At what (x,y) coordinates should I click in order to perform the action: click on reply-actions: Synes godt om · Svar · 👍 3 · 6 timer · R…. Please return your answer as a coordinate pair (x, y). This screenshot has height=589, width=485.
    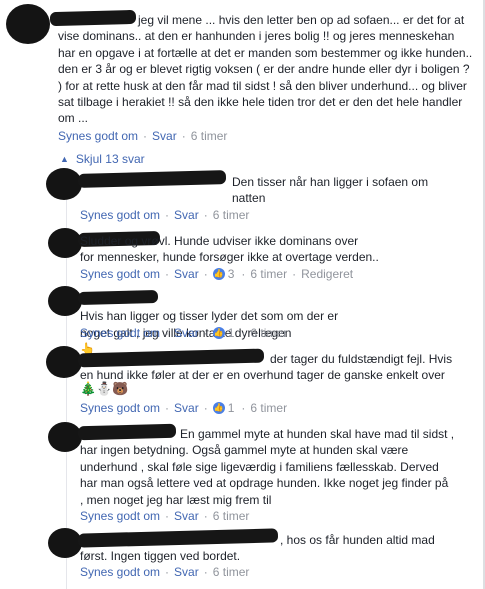
    Looking at the image, I should click on (216, 274).